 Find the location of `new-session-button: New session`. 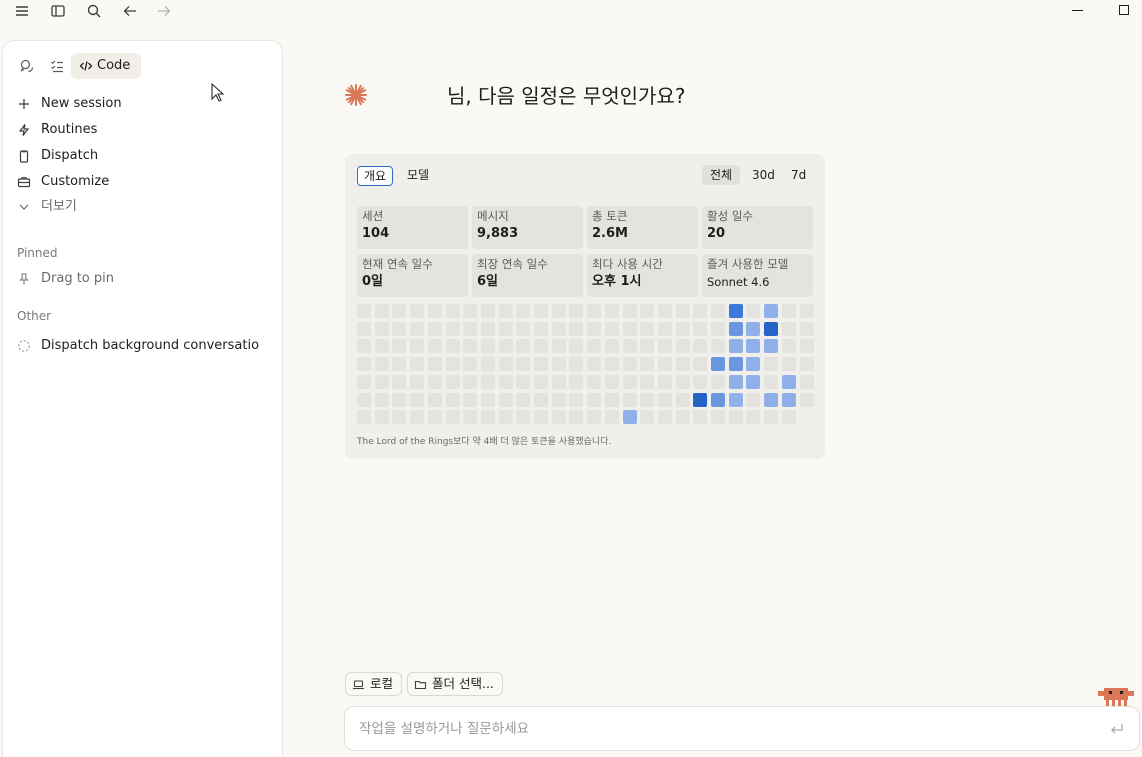

new-session-button: New session is located at coordinates (69, 104).